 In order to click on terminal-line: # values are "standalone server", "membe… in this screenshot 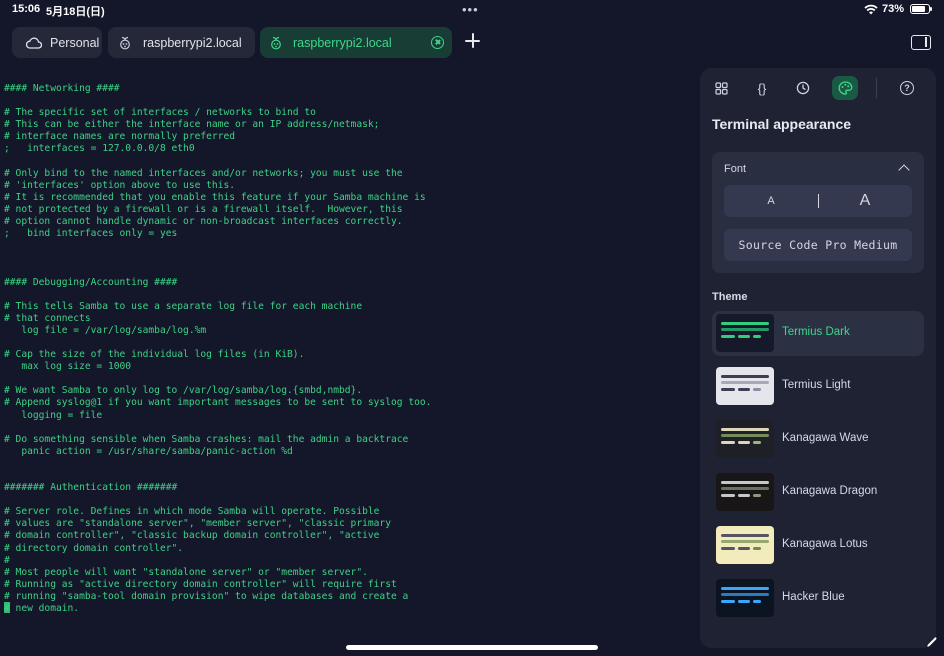, I will do `click(197, 524)`.